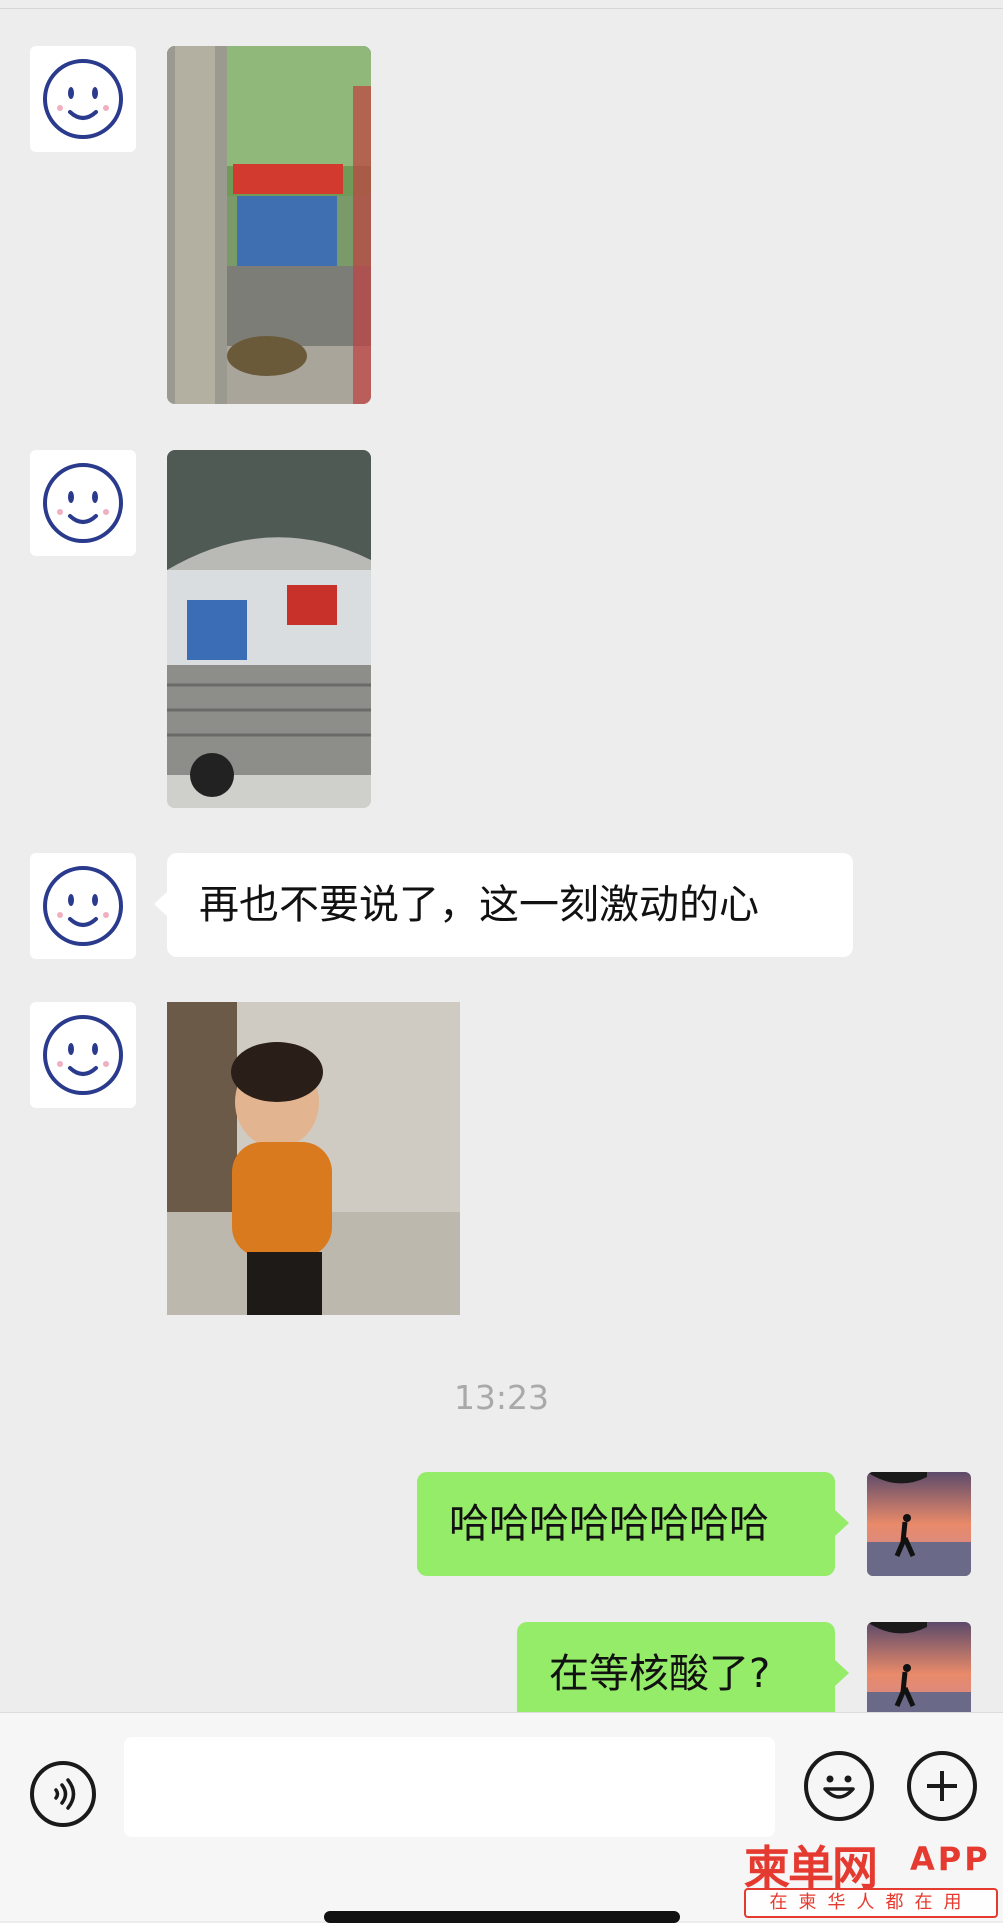 This screenshot has height=1923, width=1003. What do you see at coordinates (501, 1397) in the screenshot?
I see `message-timestamp: 13:23` at bounding box center [501, 1397].